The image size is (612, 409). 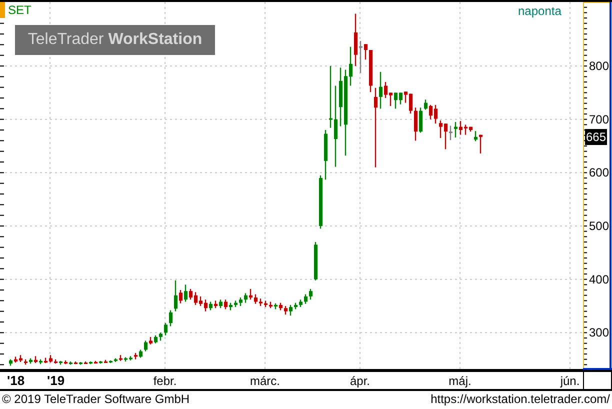 What do you see at coordinates (540, 11) in the screenshot?
I see `interval-label: naponta` at bounding box center [540, 11].